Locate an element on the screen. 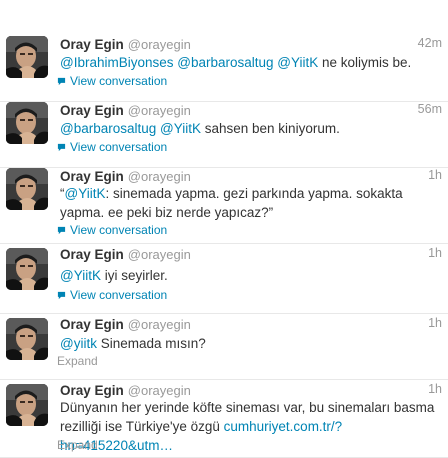 The image size is (448, 458). tweet-timestamp: 42m is located at coordinates (430, 43).